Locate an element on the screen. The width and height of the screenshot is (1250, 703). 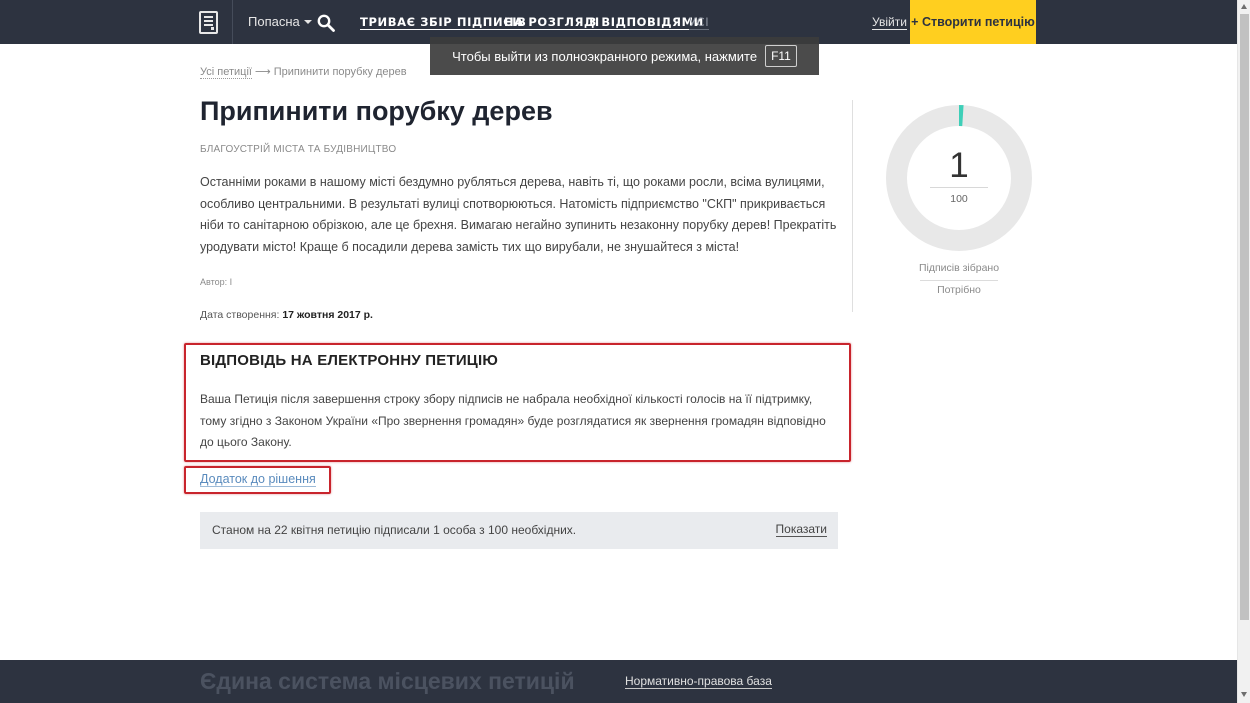
chevron-down-icon is located at coordinates (307, 22).